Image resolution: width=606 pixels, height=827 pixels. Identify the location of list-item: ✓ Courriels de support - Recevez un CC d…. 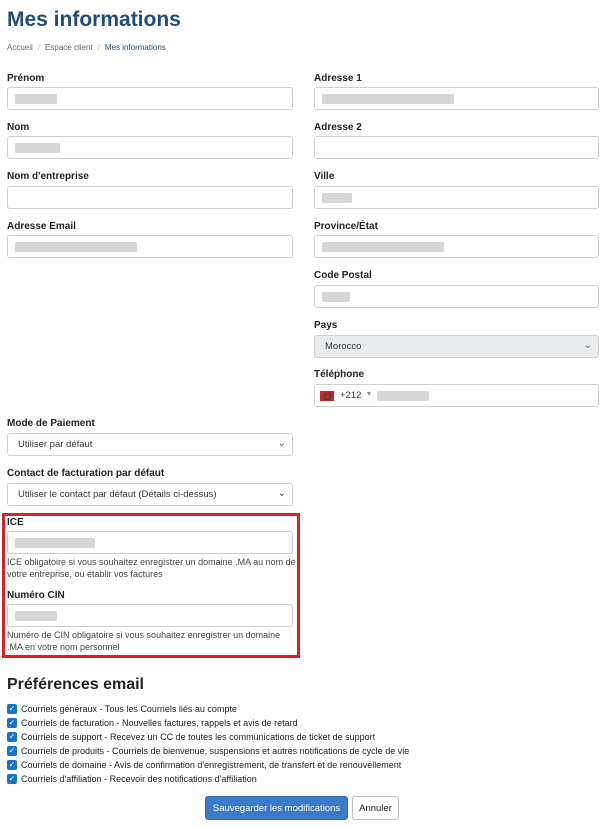
(208, 737).